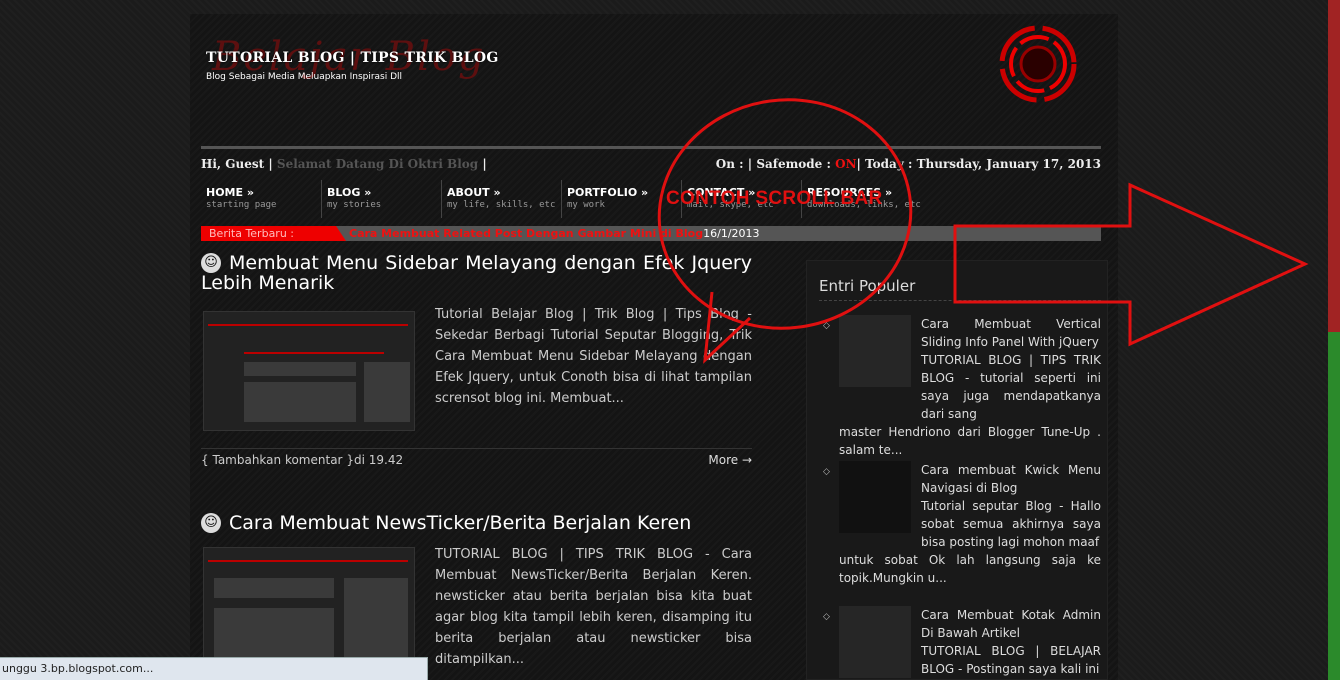  I want to click on emblem-icon, so click(1038, 64).